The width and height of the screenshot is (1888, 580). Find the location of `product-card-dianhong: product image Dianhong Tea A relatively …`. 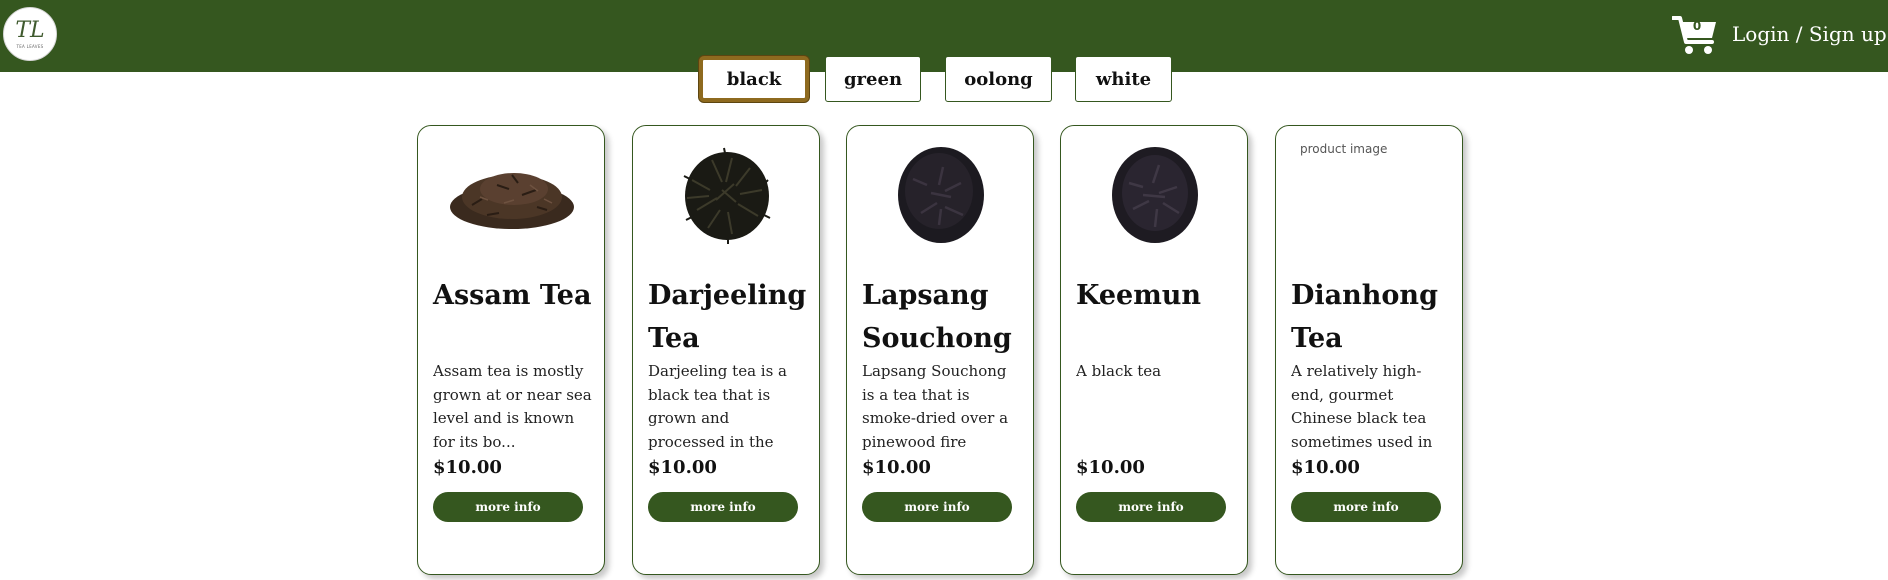

product-card-dianhong: product image Dianhong Tea A relatively … is located at coordinates (1369, 350).